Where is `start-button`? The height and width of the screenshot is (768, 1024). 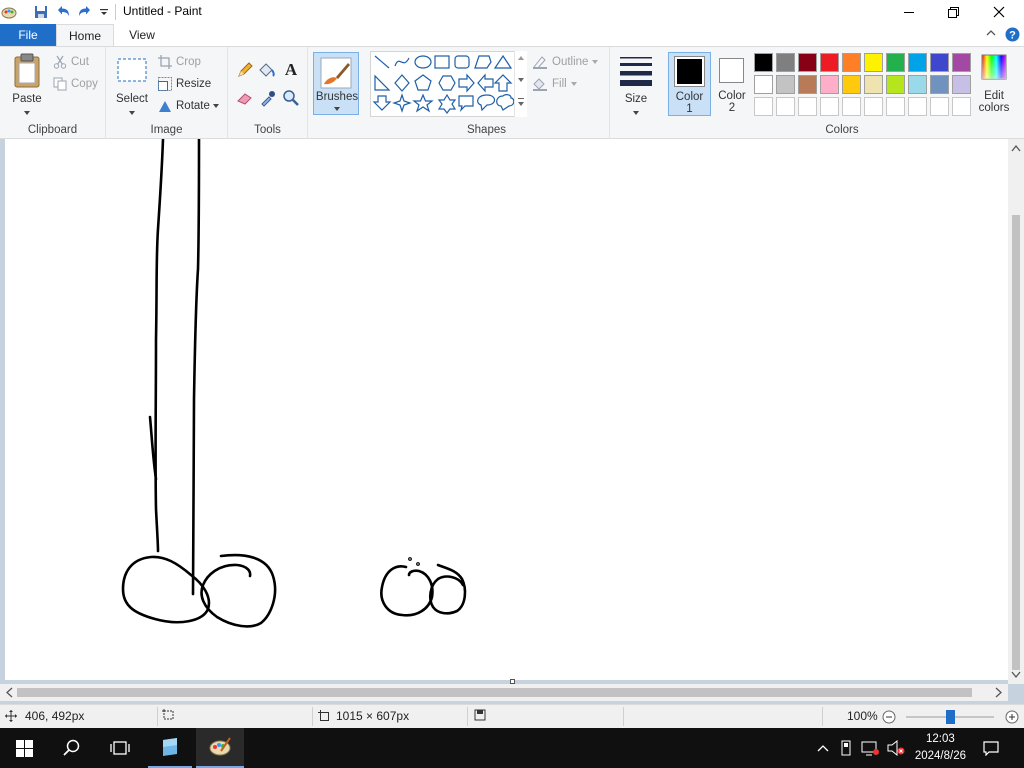
start-button is located at coordinates (24, 748).